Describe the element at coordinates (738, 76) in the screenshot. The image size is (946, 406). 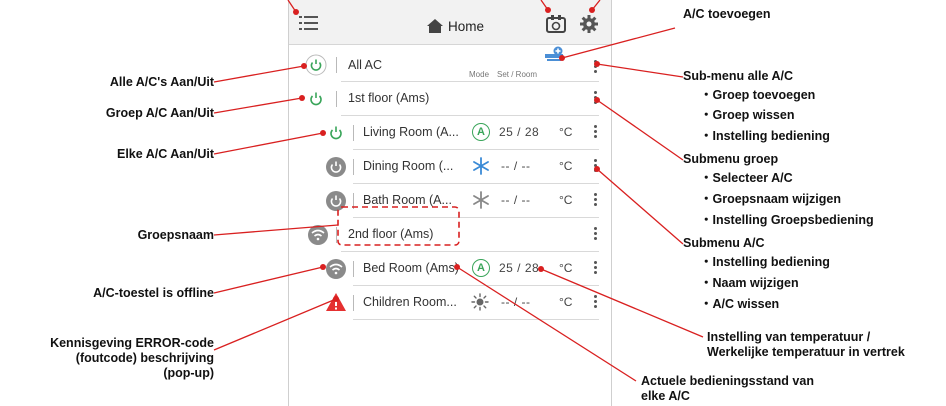
I see `label-submenu-all: Sub-menu alle A/C` at that location.